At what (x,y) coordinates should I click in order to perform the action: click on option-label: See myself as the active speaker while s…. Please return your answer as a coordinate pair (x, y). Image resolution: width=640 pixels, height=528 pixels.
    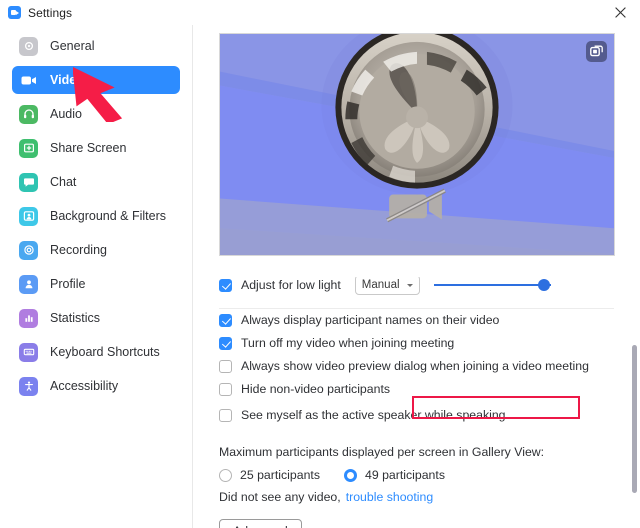
    Looking at the image, I should click on (373, 415).